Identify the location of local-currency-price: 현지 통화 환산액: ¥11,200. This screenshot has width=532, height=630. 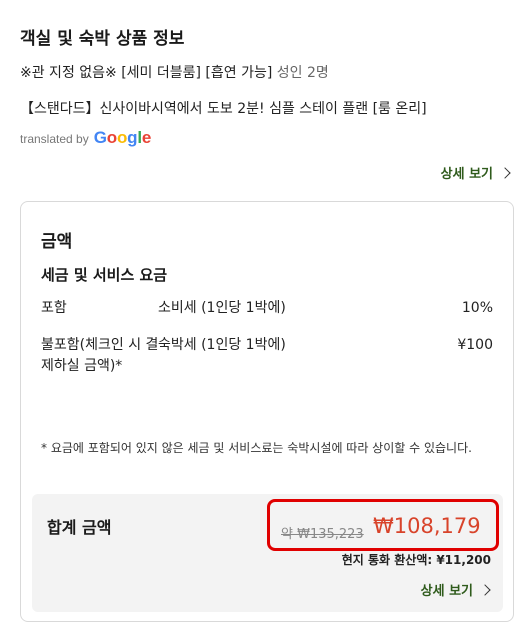
(416, 560).